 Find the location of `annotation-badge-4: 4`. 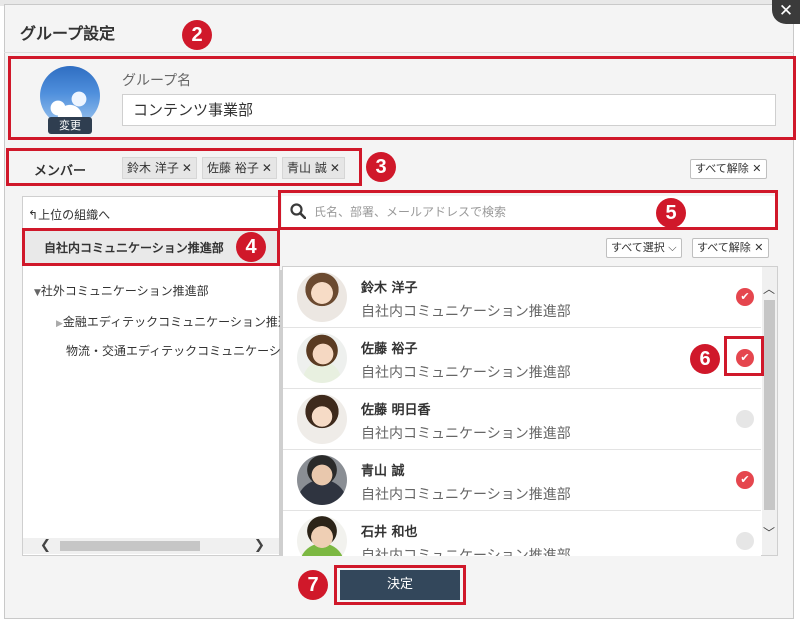

annotation-badge-4: 4 is located at coordinates (251, 247).